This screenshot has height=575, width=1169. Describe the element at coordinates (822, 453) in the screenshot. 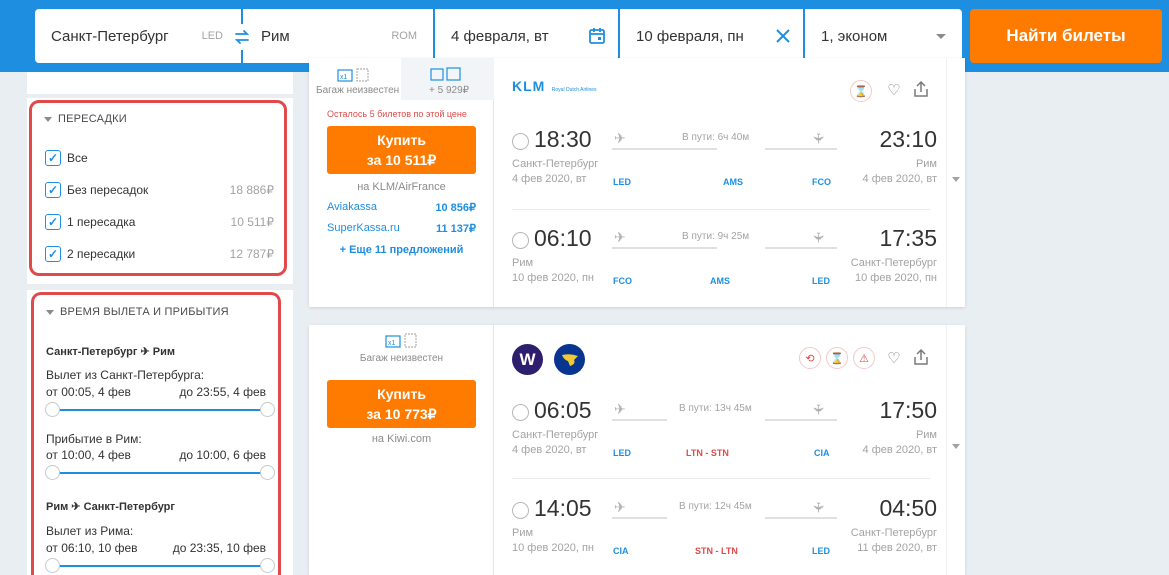

I see `arrival-airport-code: CIA` at that location.